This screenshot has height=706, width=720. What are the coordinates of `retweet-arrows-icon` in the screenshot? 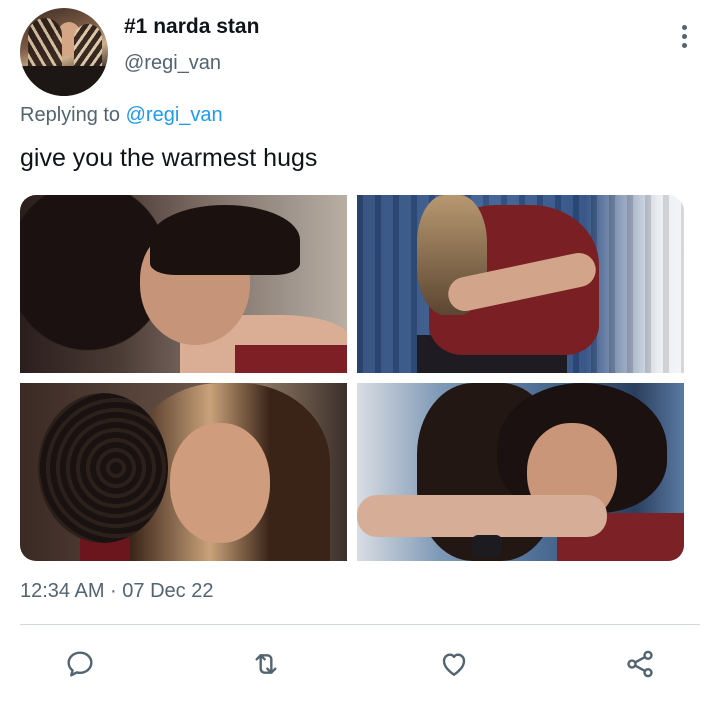 It's located at (266, 664).